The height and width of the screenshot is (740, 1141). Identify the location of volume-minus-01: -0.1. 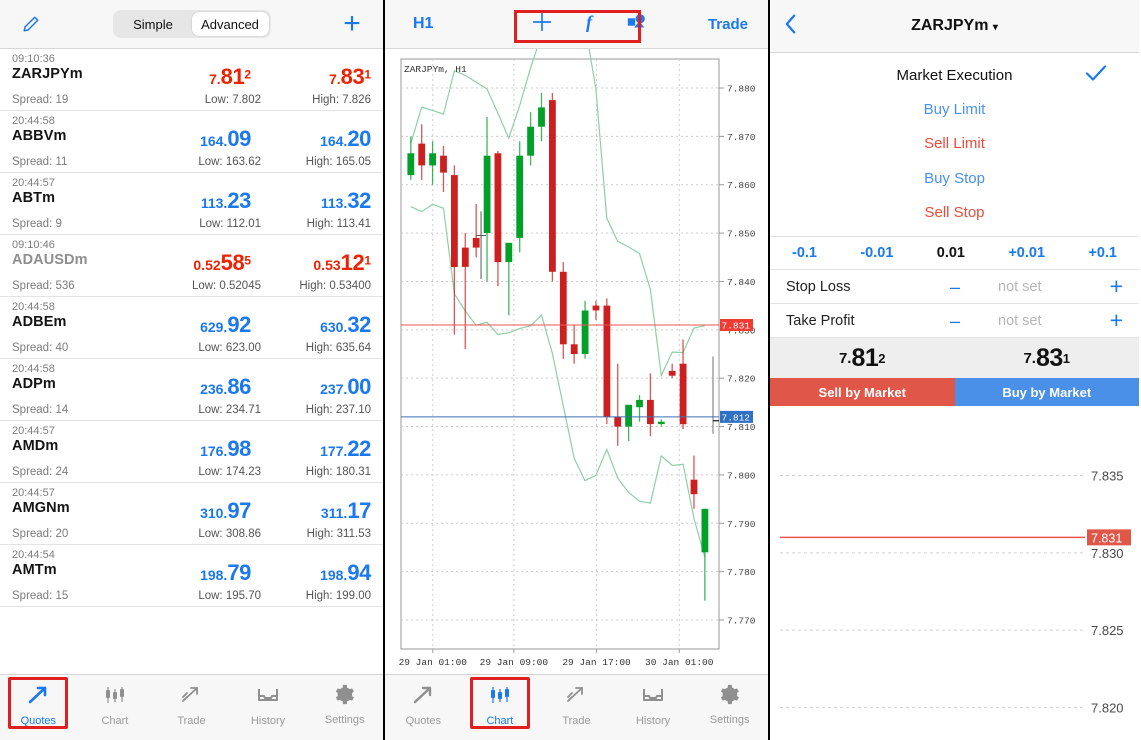
(804, 253).